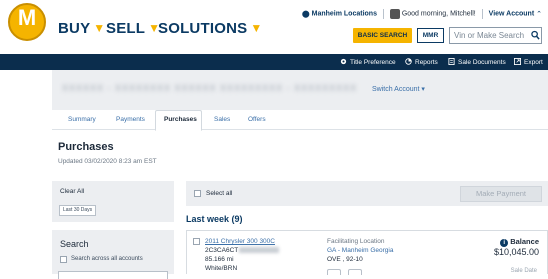 Image resolution: width=548 pixels, height=279 pixels. What do you see at coordinates (305, 14) in the screenshot?
I see `map-pin-icon: ⬤` at bounding box center [305, 14].